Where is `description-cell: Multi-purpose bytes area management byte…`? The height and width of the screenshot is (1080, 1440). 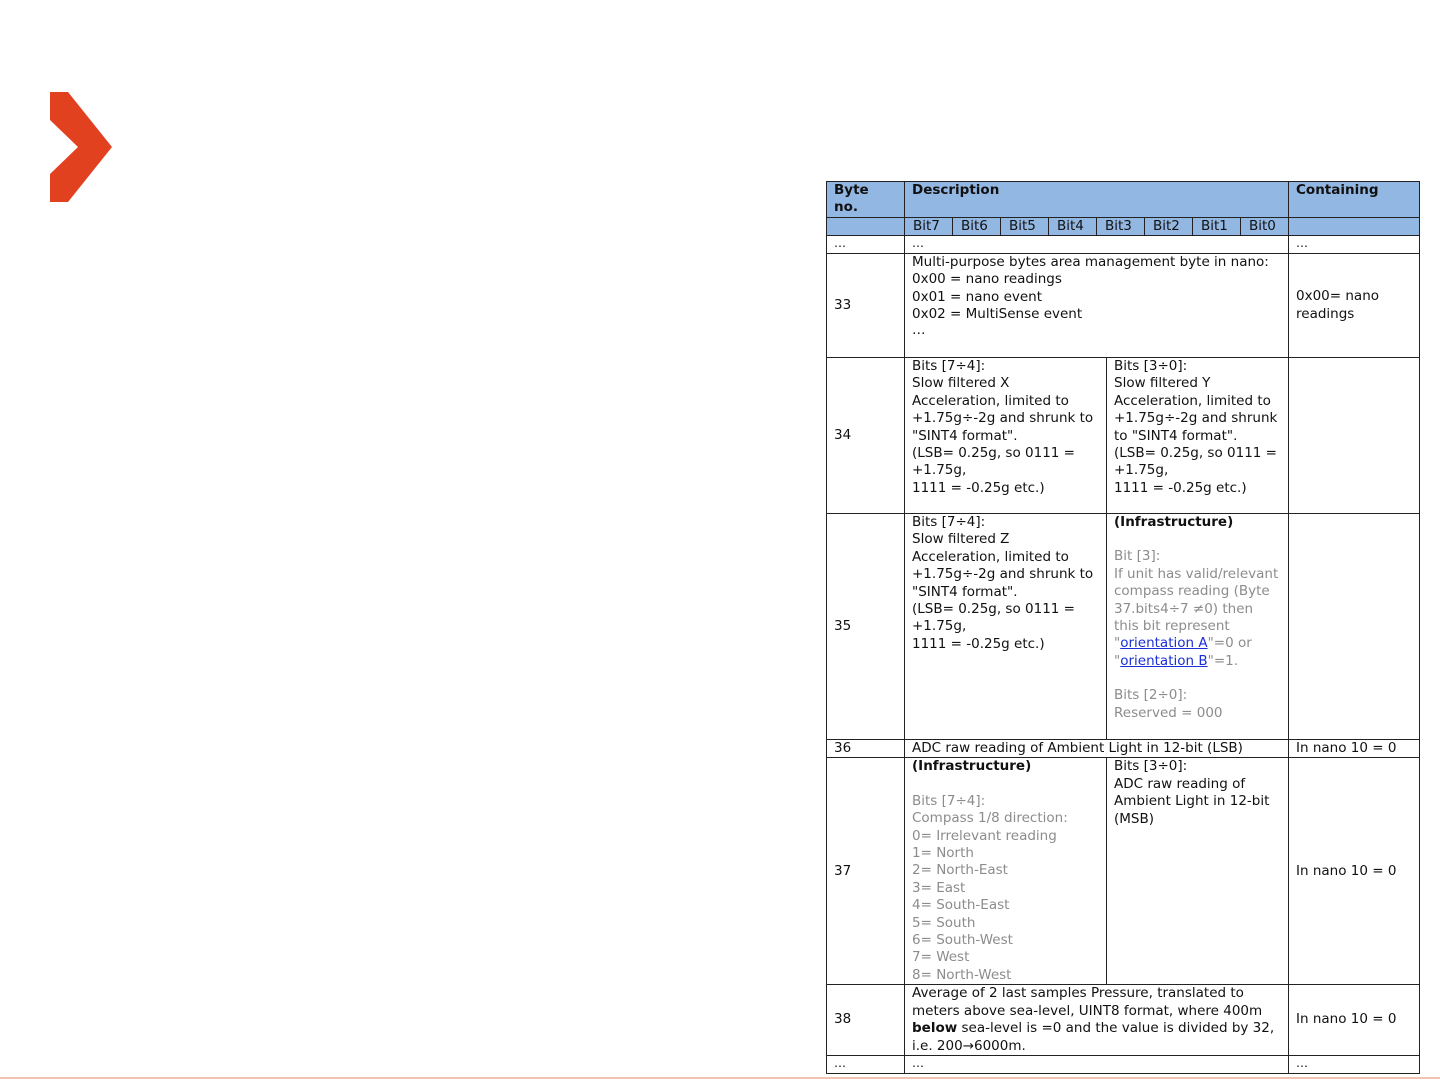
description-cell: Multi-purpose bytes area management byte… is located at coordinates (1096, 305).